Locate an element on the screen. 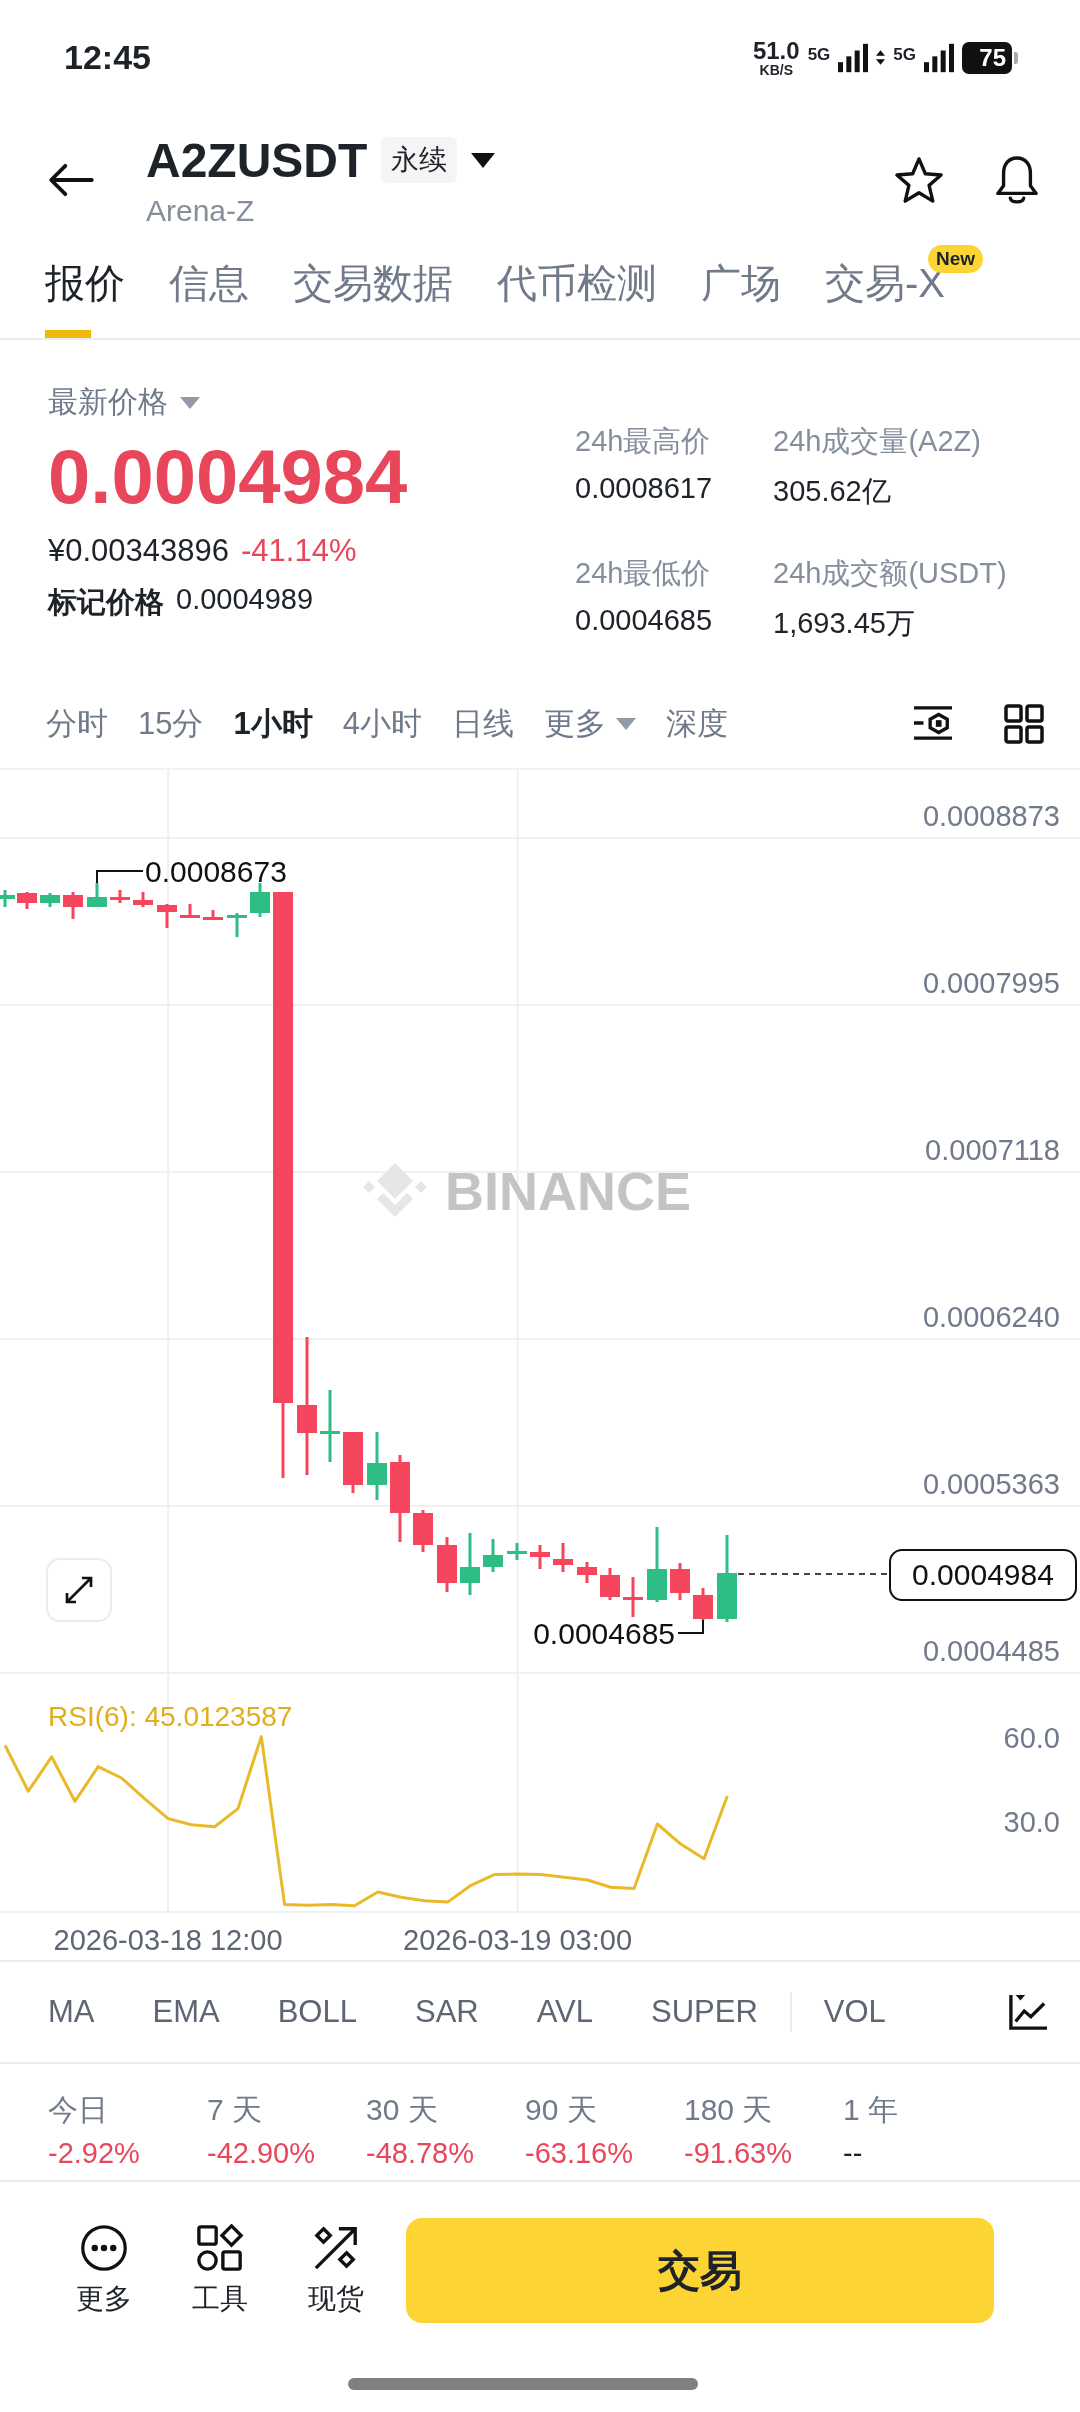  rsi-label: RSI(6): 45.0123587 is located at coordinates (170, 1716).